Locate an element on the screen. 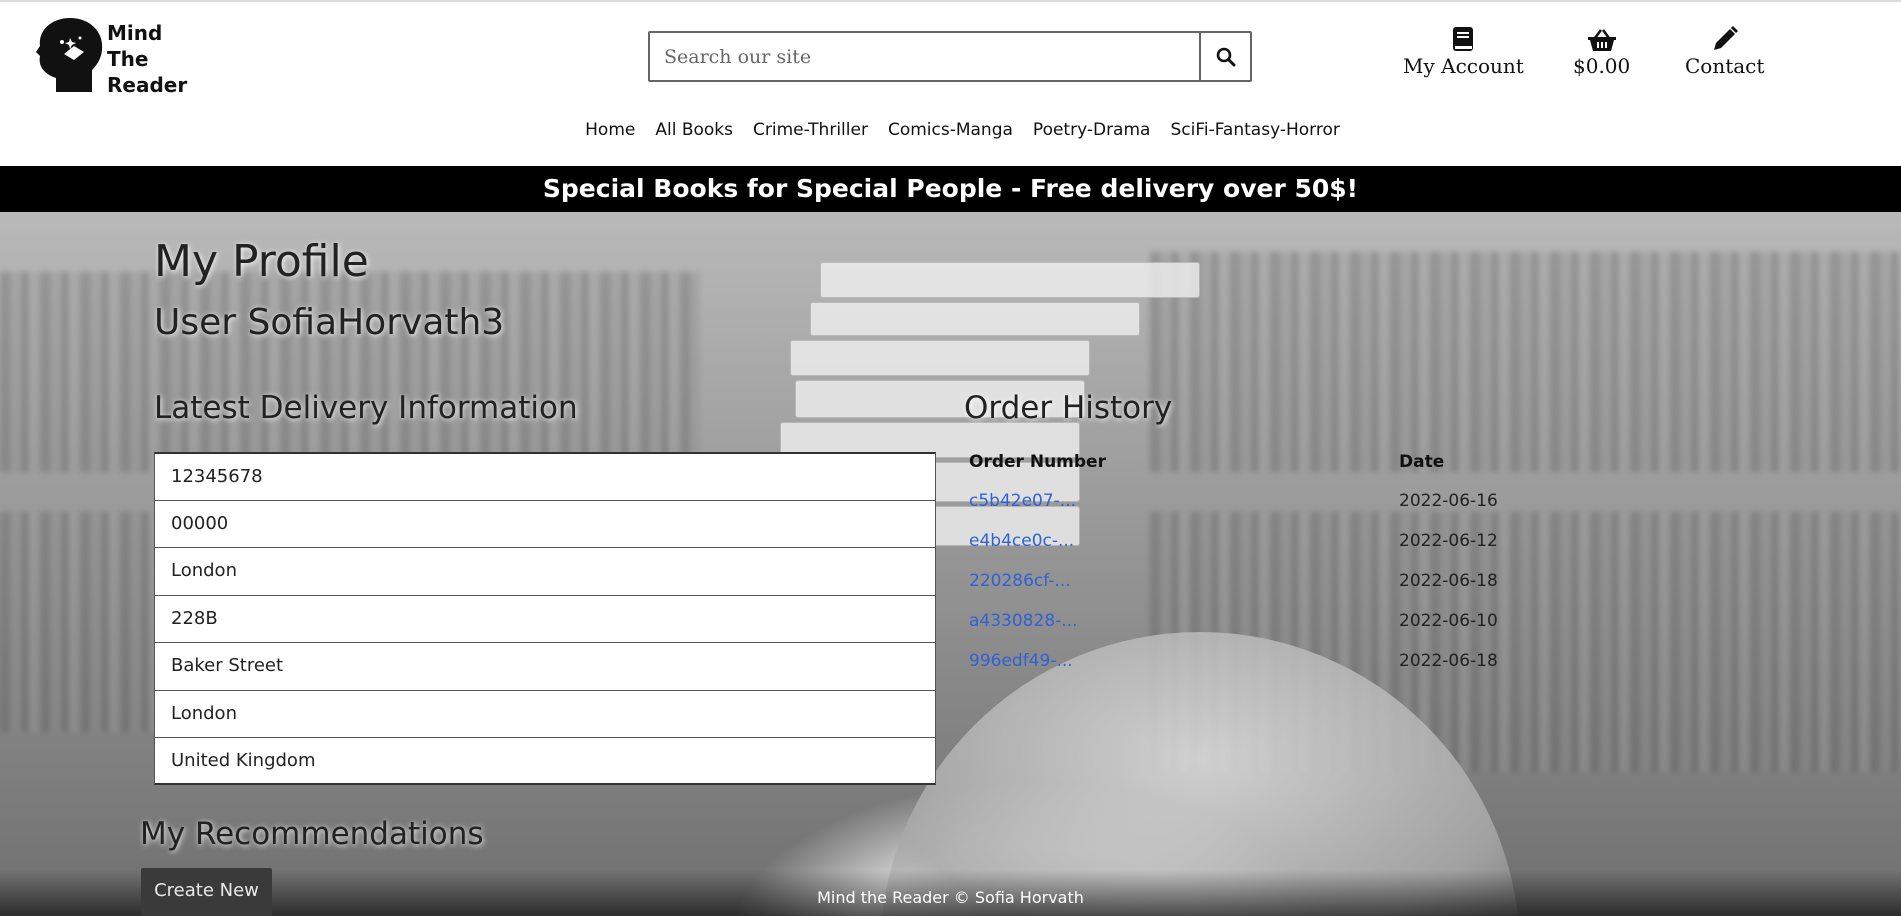  contact-link: Contact is located at coordinates (1724, 50).